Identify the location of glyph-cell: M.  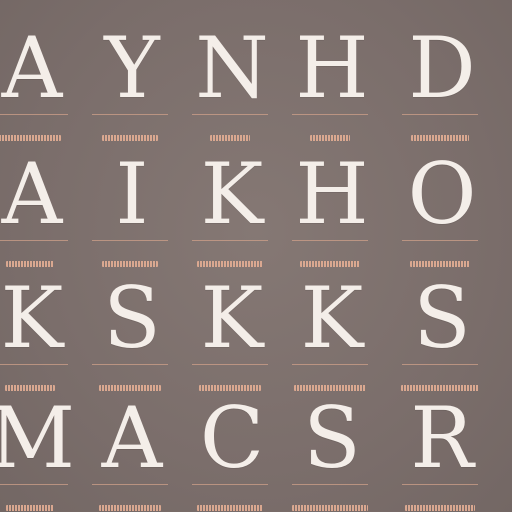
(40, 444).